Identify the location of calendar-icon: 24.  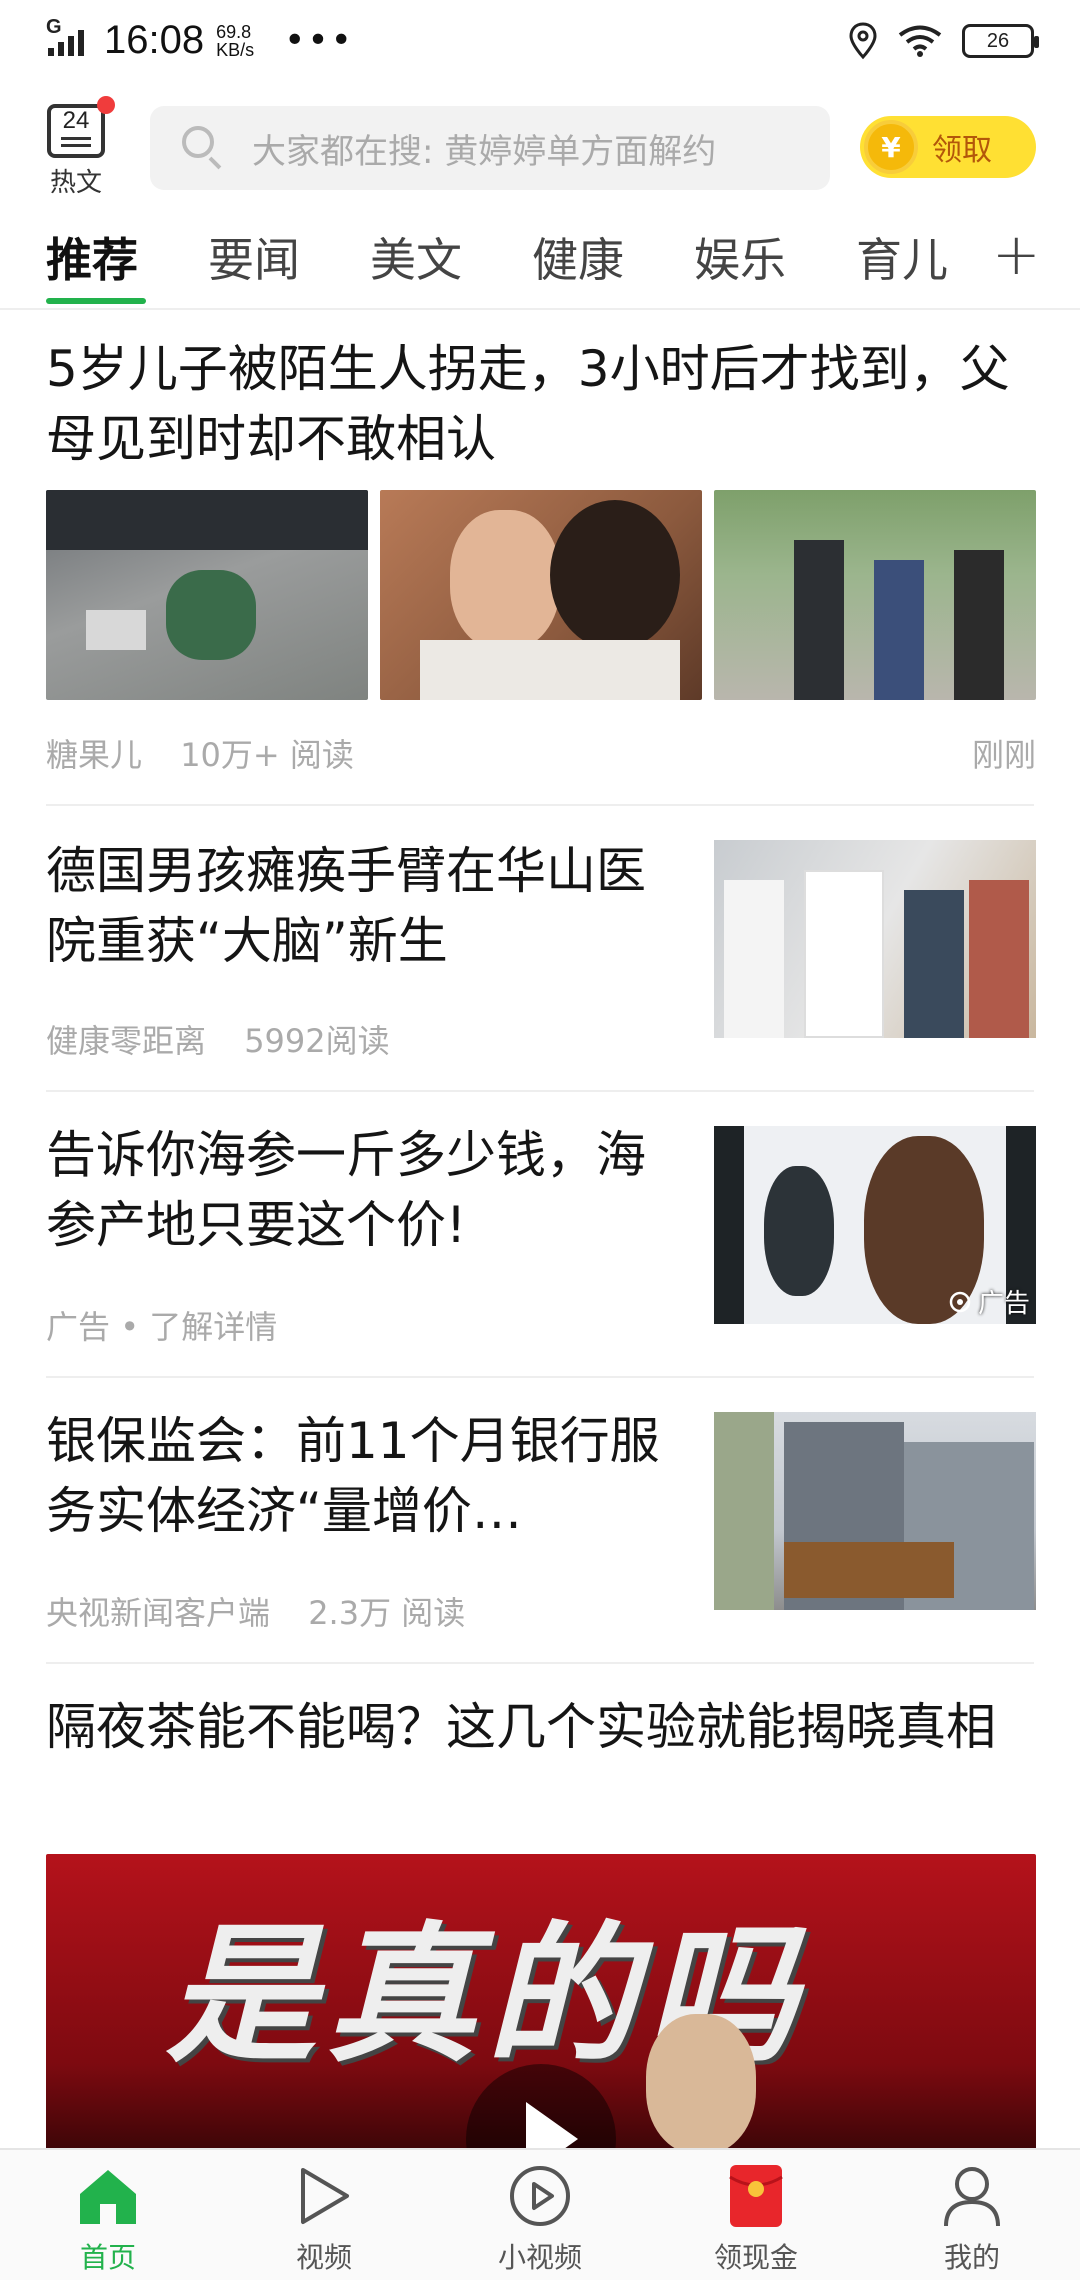
(81, 127).